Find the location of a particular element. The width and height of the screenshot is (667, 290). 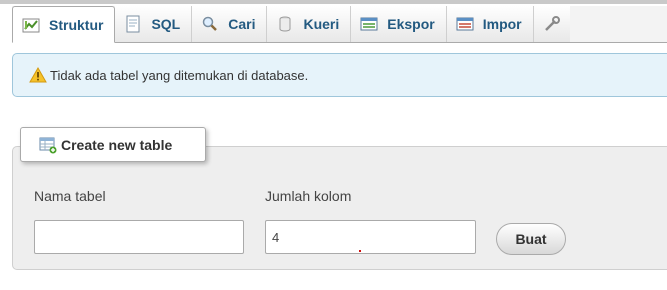

tab-import: Impor is located at coordinates (490, 24).